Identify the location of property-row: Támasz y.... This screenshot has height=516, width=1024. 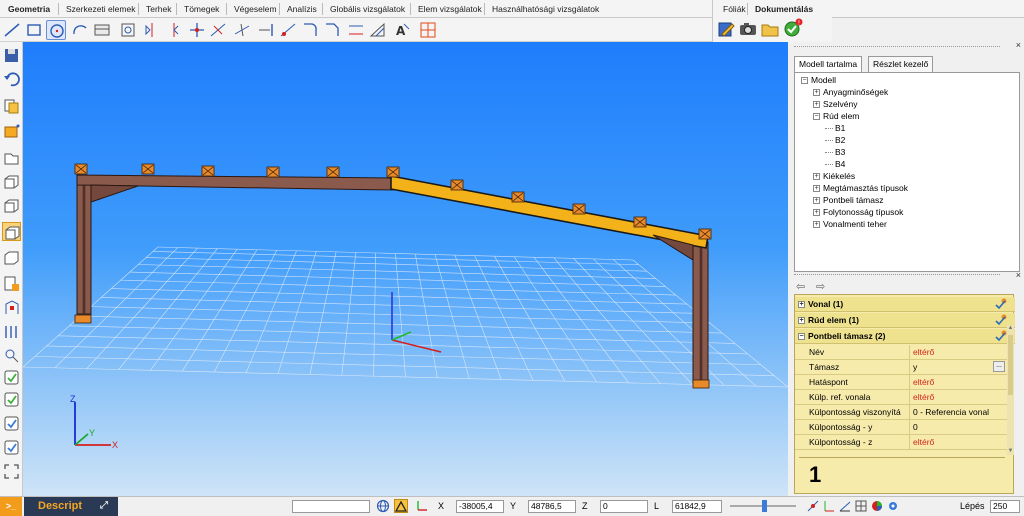
(901, 367).